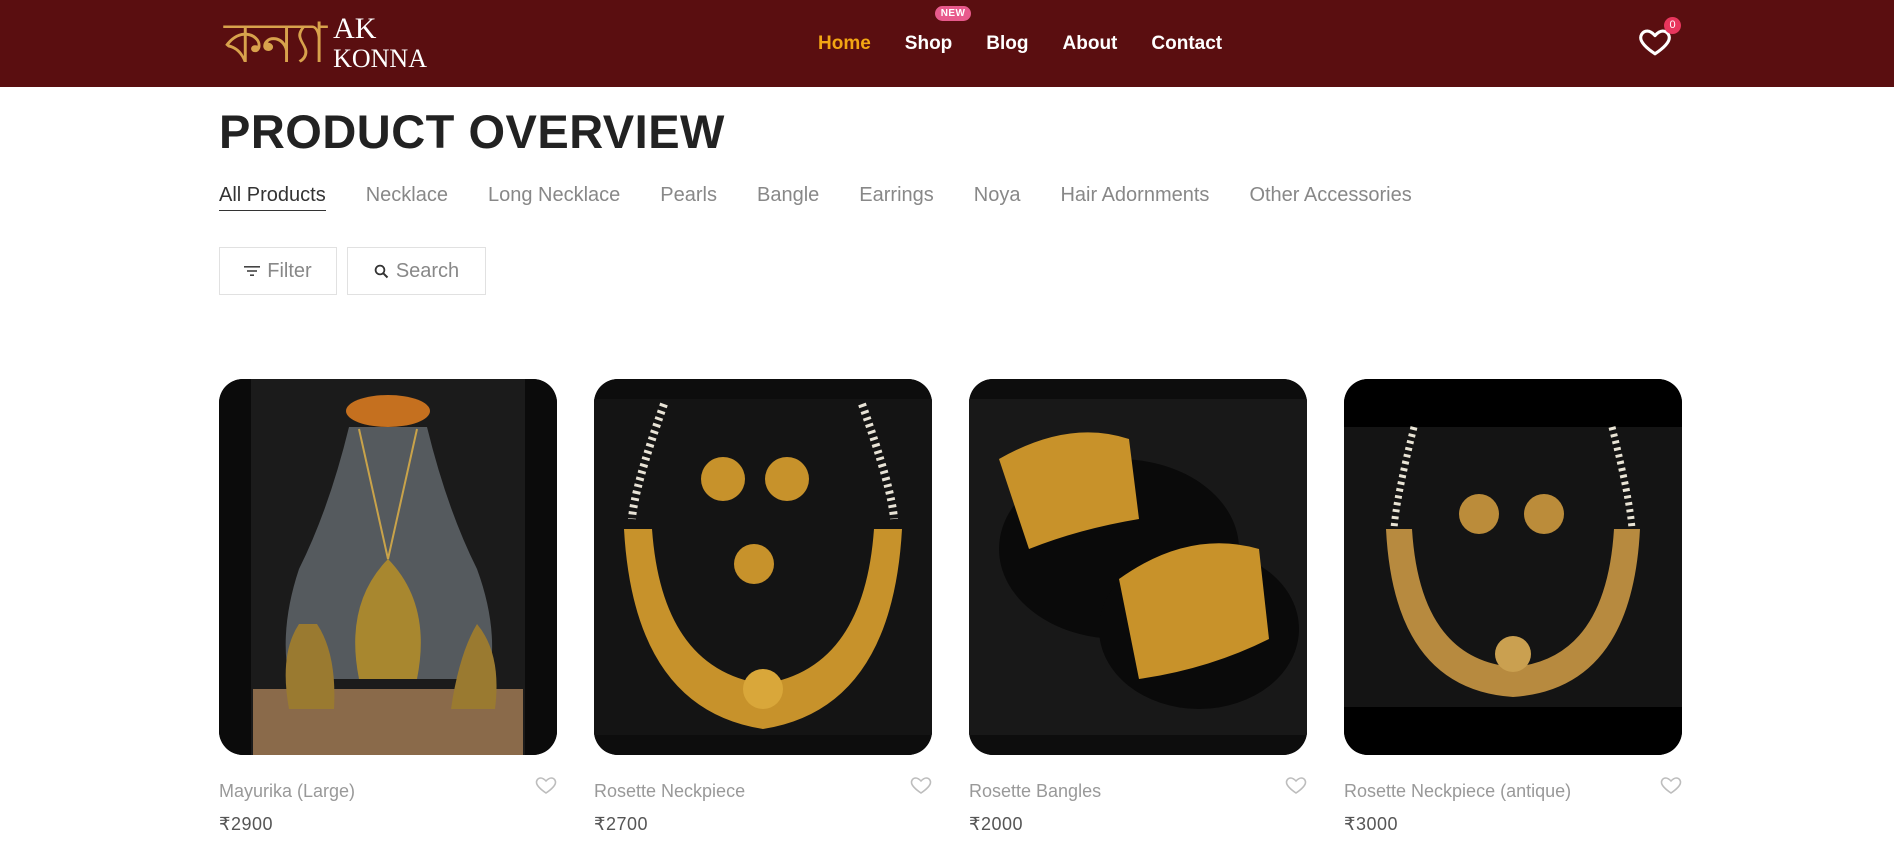 The image size is (1894, 864). What do you see at coordinates (472, 131) in the screenshot?
I see `page-title: PRODUCT OVERVIEW` at bounding box center [472, 131].